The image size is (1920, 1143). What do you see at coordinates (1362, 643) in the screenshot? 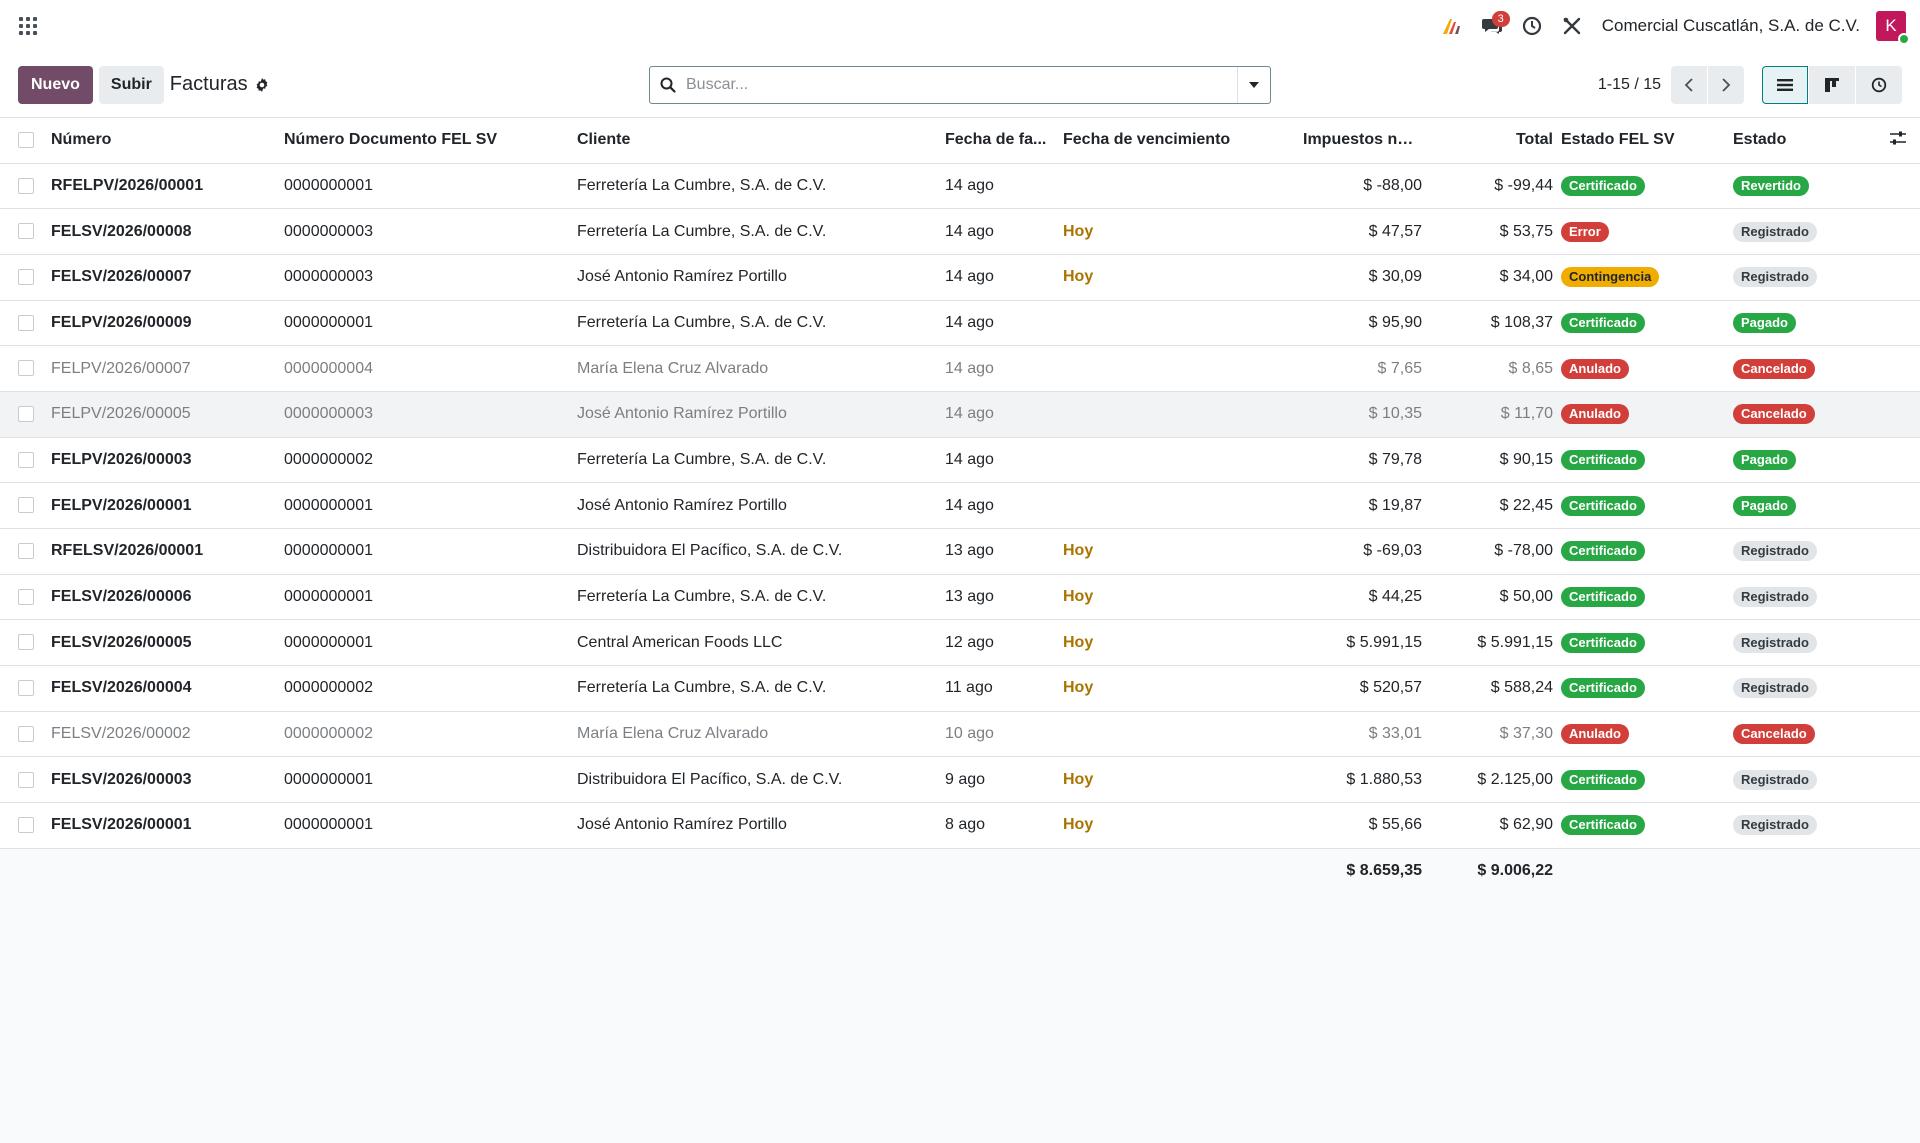
I see `cell-impuestos: $ 5.991,15` at bounding box center [1362, 643].